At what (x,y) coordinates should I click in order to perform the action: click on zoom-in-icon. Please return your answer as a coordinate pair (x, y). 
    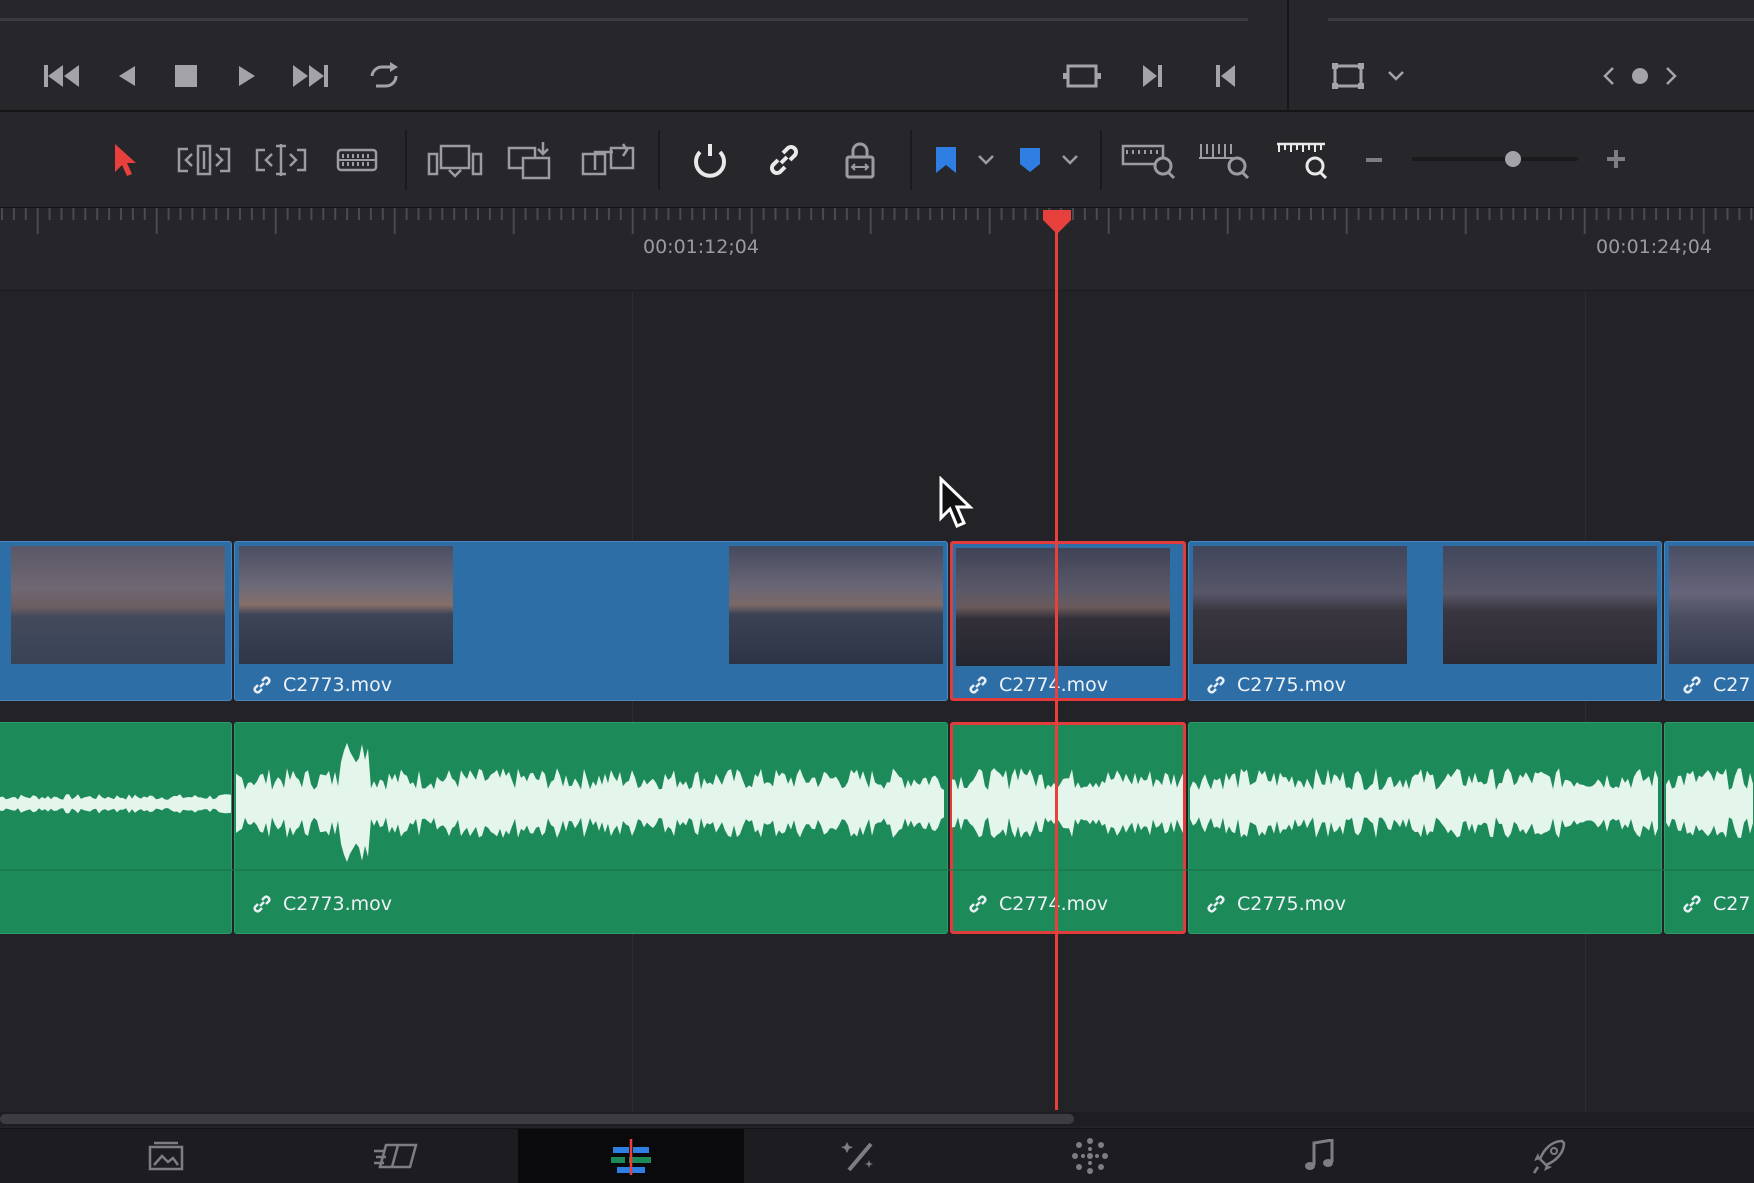
    Looking at the image, I should click on (1616, 159).